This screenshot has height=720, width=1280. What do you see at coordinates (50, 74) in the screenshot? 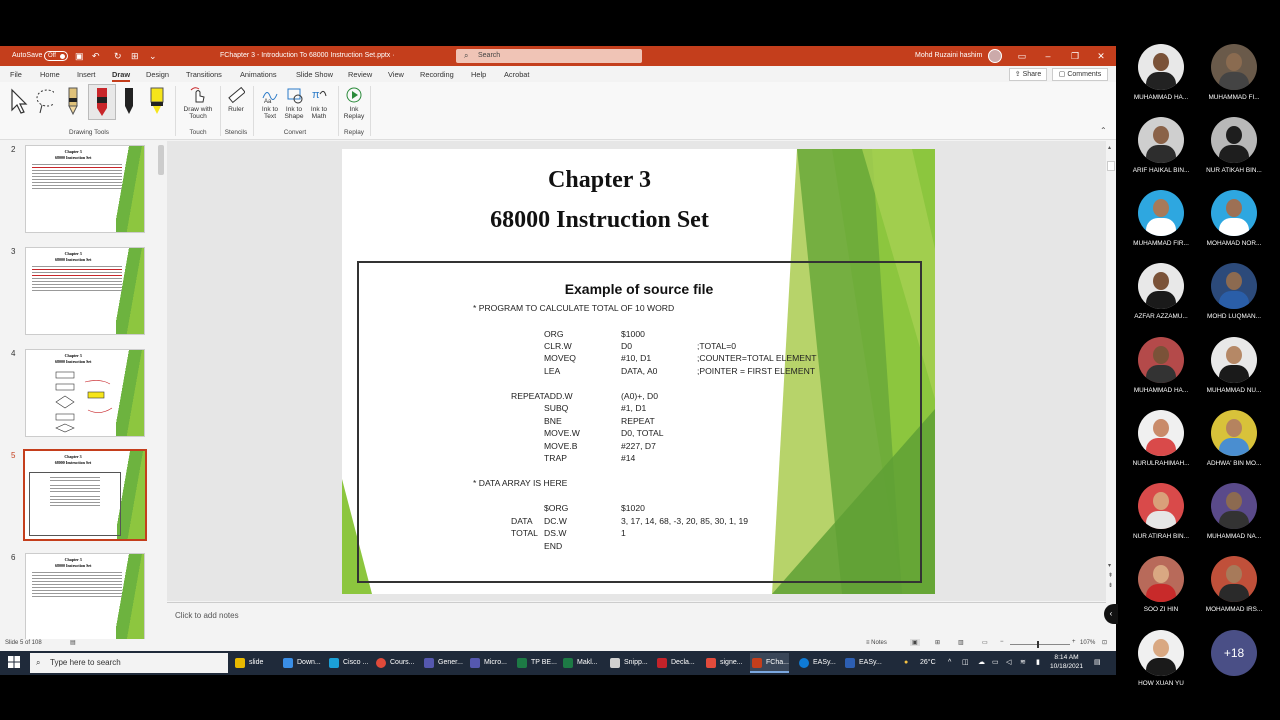
I see `tab-home: Home` at bounding box center [50, 74].